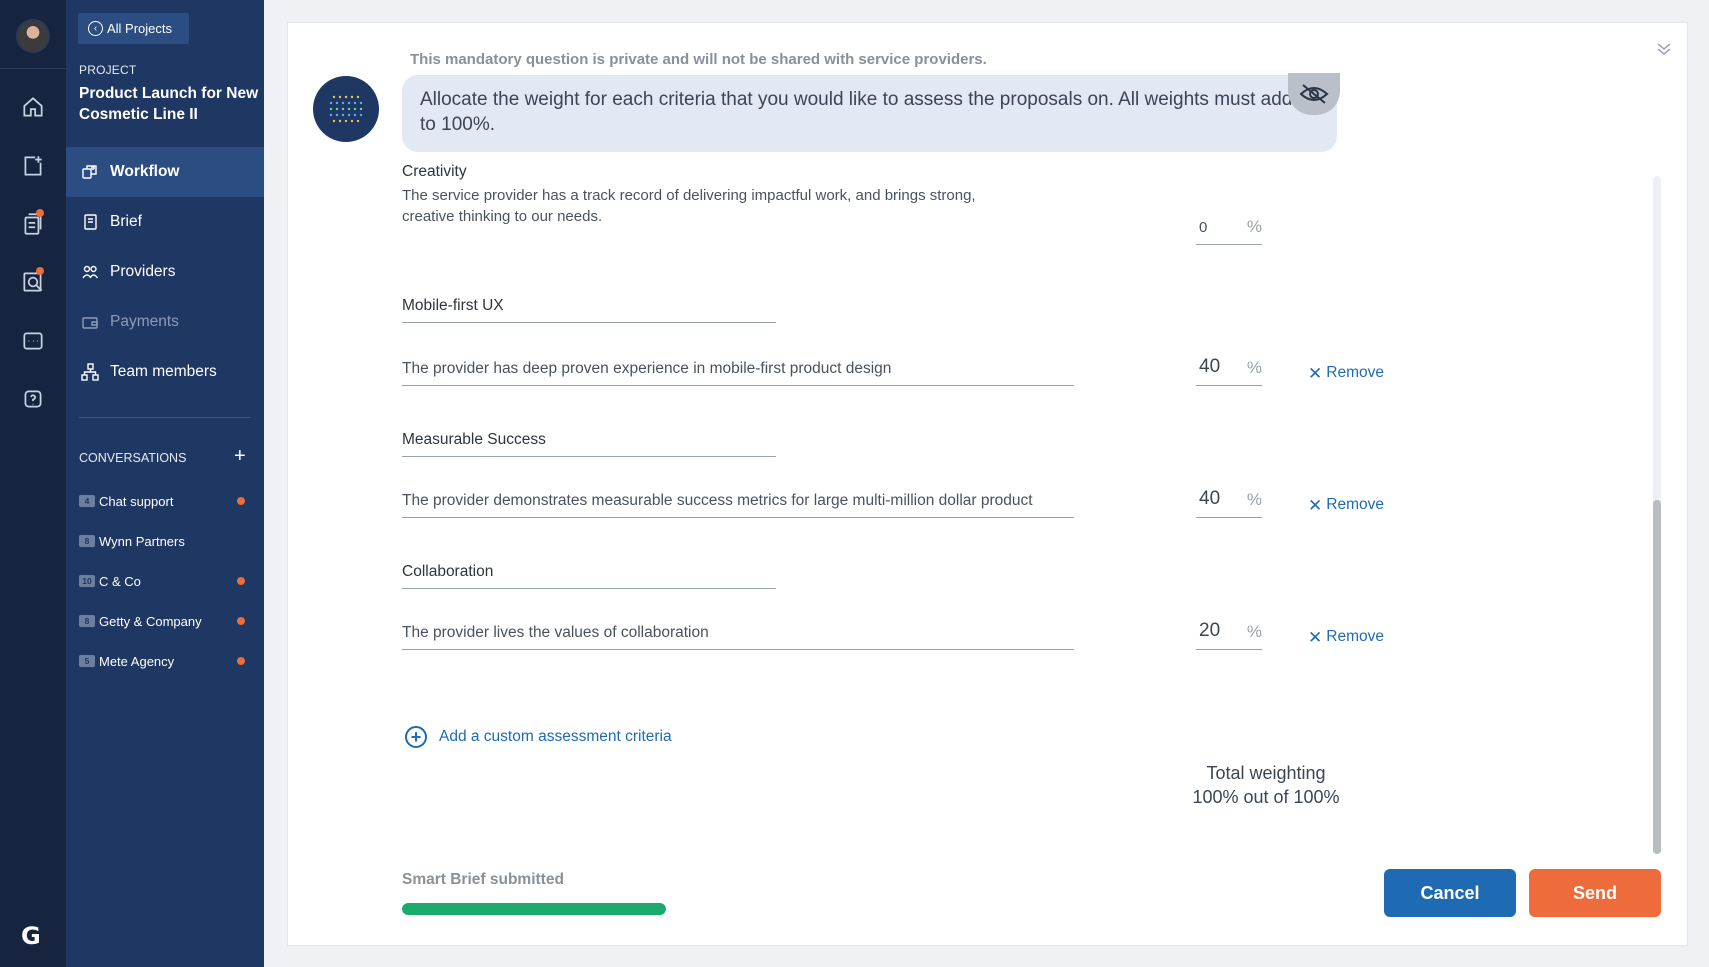 The height and width of the screenshot is (967, 1709). Describe the element at coordinates (1266, 773) in the screenshot. I see `total-weighting-label: Total weighting` at that location.